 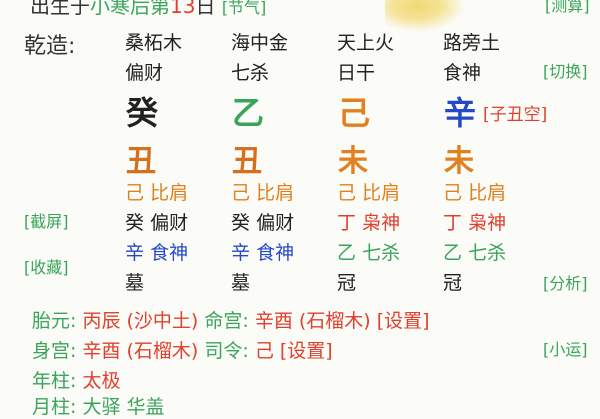 What do you see at coordinates (472, 43) in the screenshot?
I see `nayin-hour: 路旁土` at bounding box center [472, 43].